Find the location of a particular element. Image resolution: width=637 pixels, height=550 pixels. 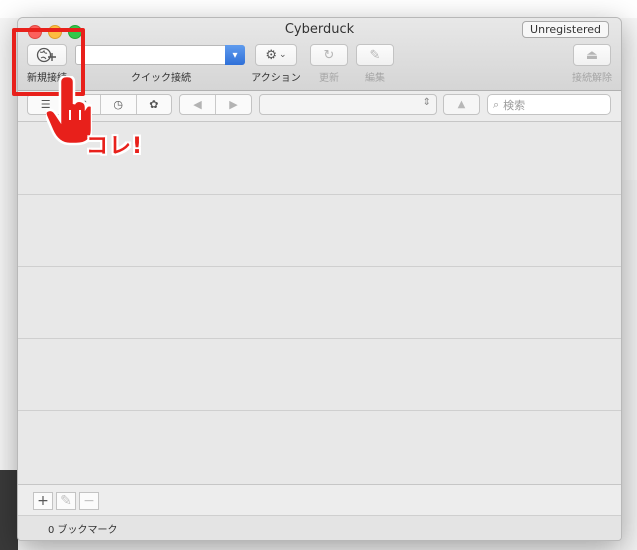

disconnect-label: 接続解除 is located at coordinates (592, 78).